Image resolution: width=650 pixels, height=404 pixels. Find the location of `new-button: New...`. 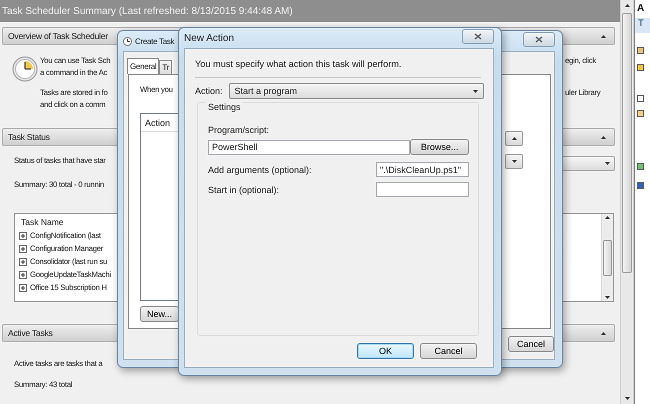

new-button: New... is located at coordinates (160, 314).